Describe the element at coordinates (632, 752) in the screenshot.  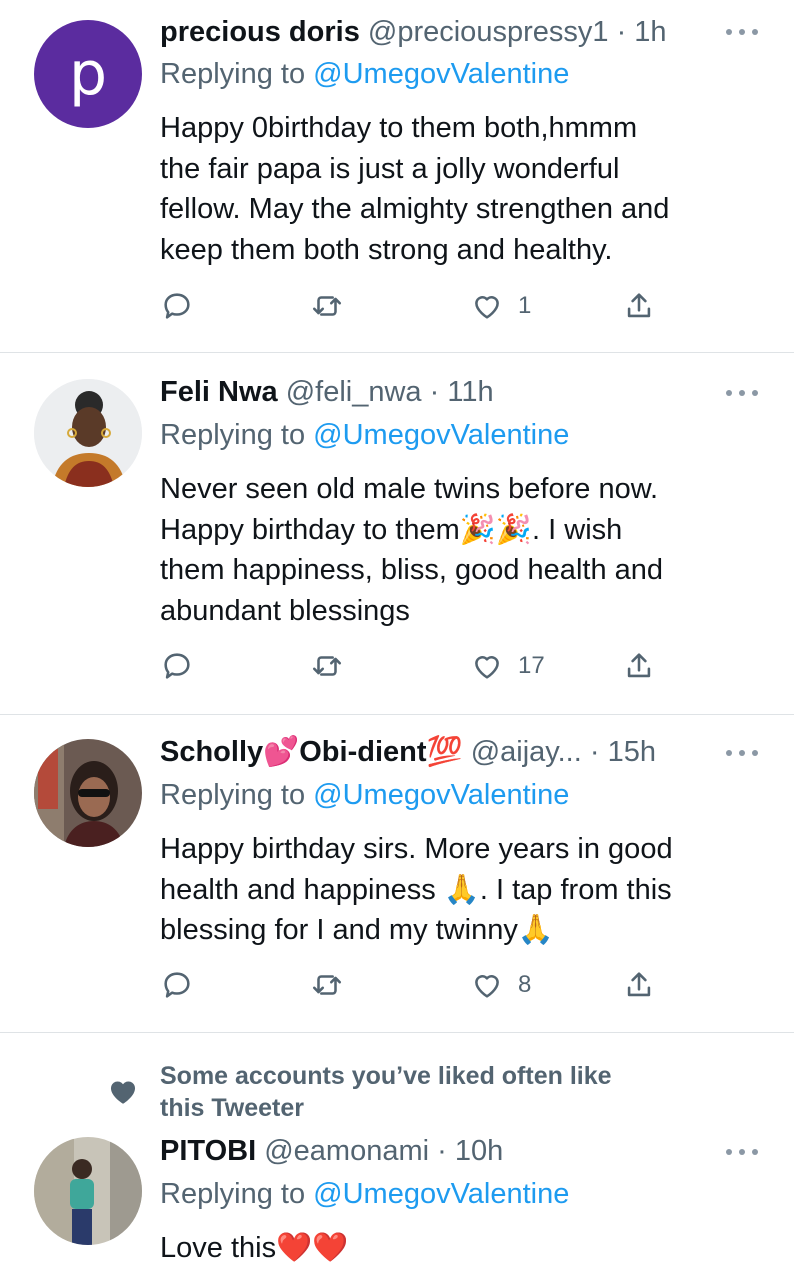
I see `timestamp: 15h` at that location.